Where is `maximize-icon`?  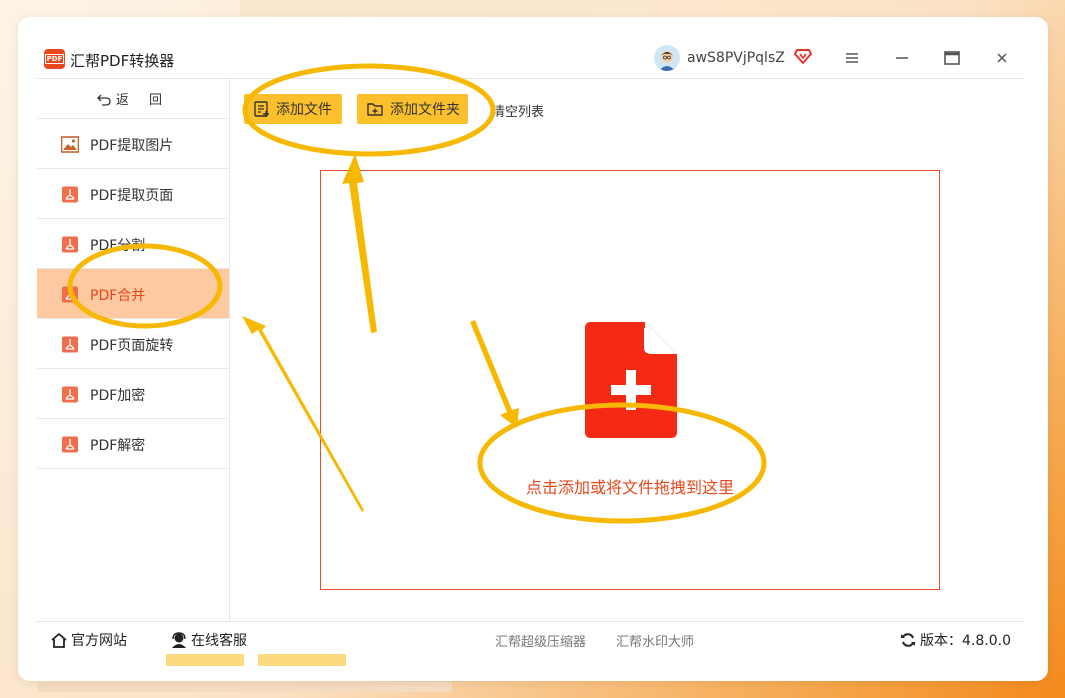 maximize-icon is located at coordinates (952, 58).